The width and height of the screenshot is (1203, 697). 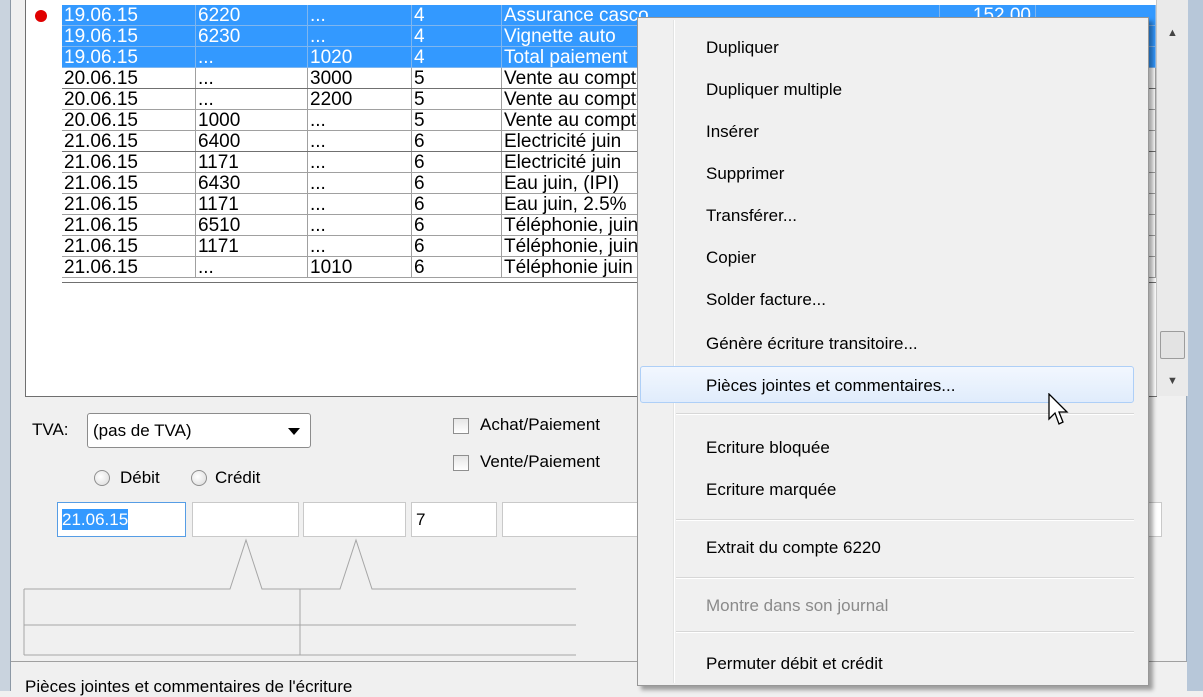 What do you see at coordinates (1058, 409) in the screenshot?
I see `mouse-cursor-icon` at bounding box center [1058, 409].